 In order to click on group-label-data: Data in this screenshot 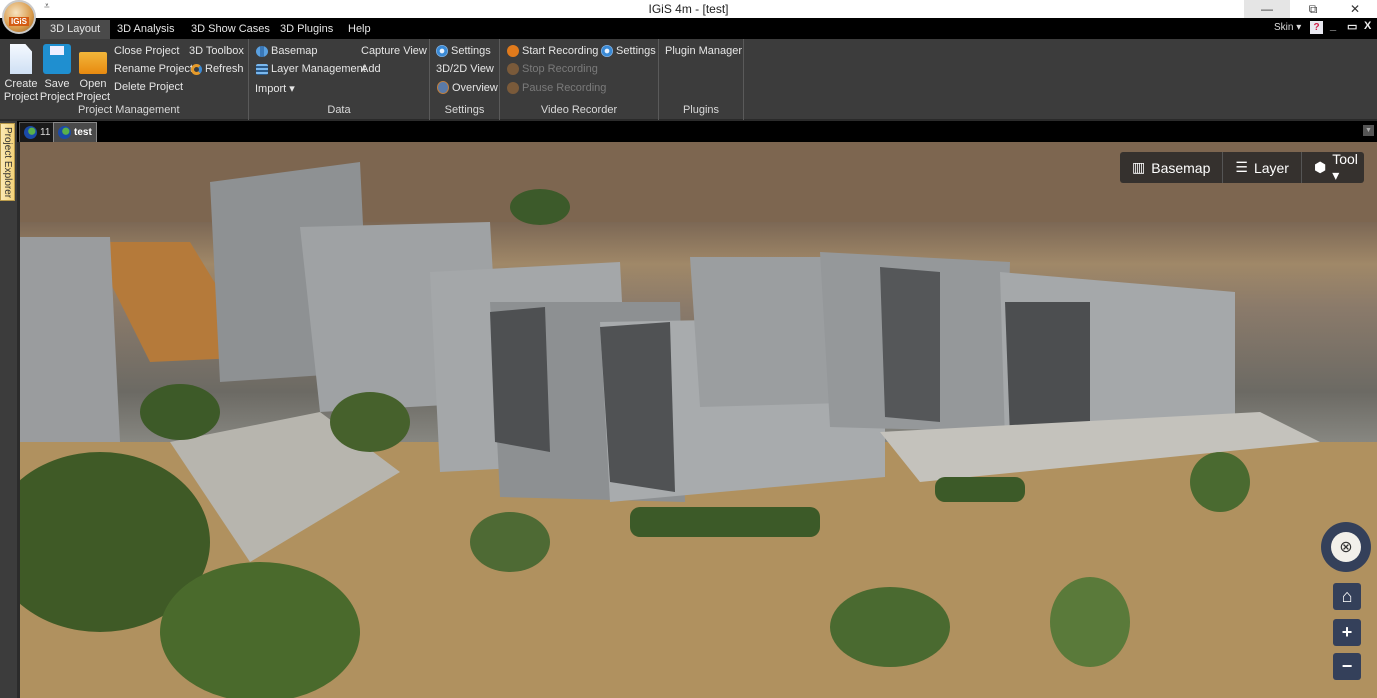, I will do `click(339, 110)`.